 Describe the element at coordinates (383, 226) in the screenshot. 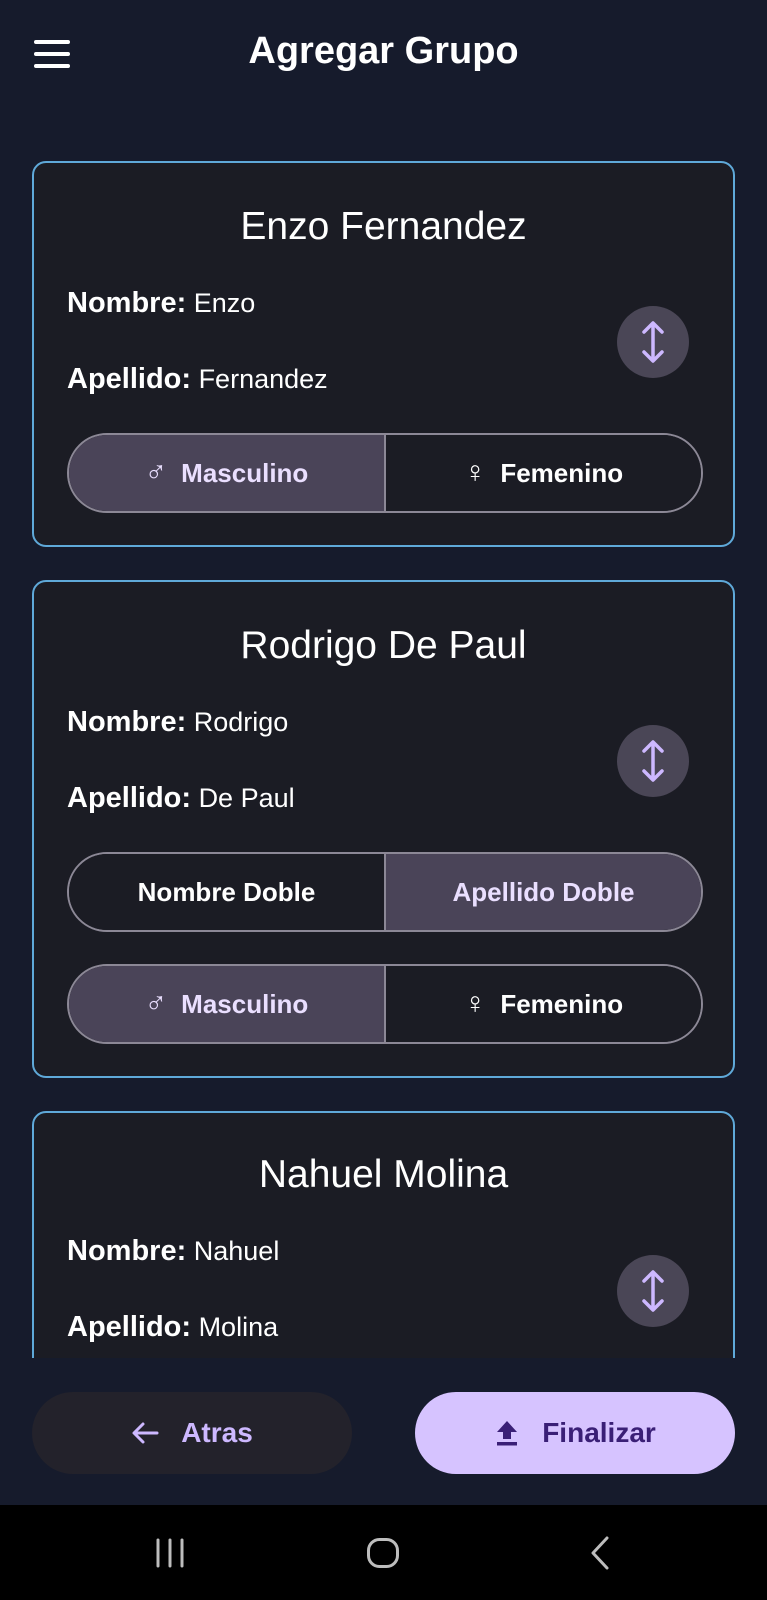

I see `person-full-name: Enzo Fernandez` at that location.